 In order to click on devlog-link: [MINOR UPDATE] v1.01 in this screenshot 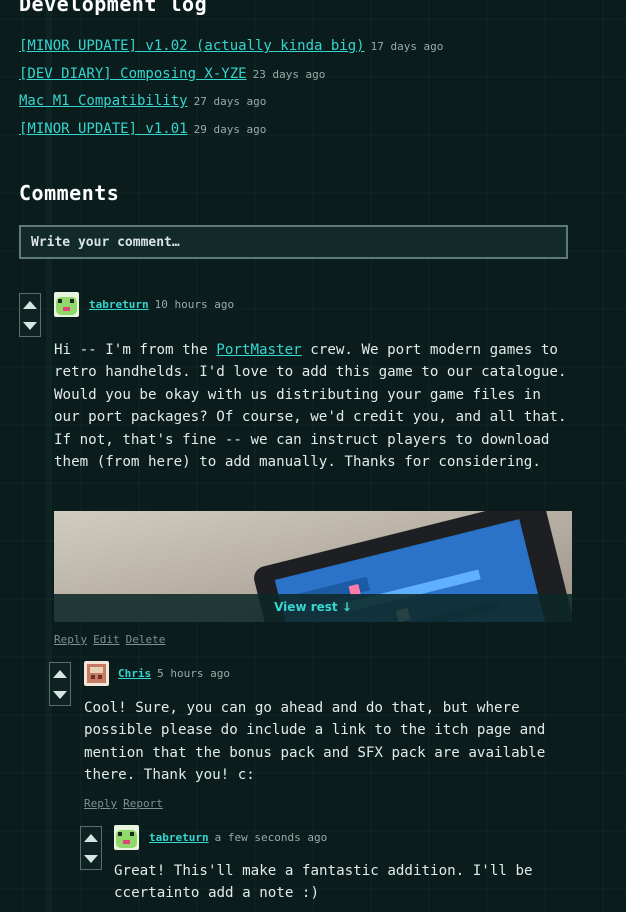, I will do `click(103, 129)`.